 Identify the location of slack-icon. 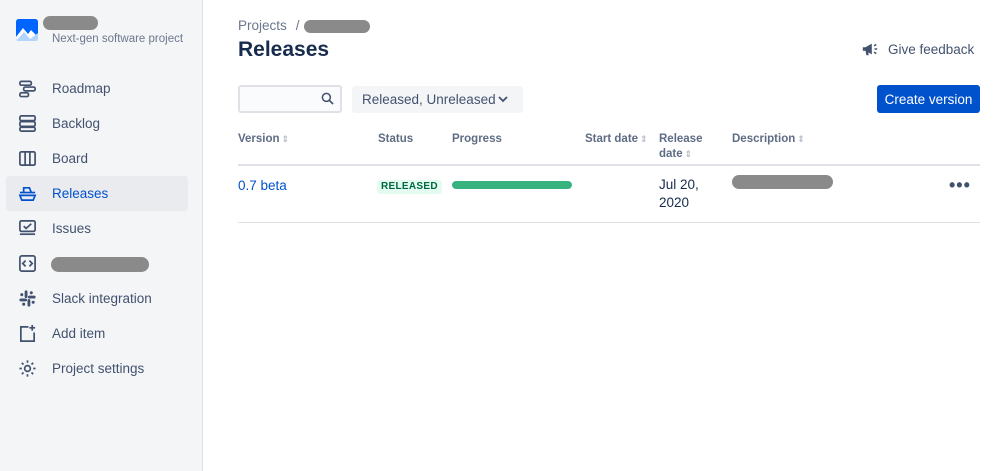
(27, 298).